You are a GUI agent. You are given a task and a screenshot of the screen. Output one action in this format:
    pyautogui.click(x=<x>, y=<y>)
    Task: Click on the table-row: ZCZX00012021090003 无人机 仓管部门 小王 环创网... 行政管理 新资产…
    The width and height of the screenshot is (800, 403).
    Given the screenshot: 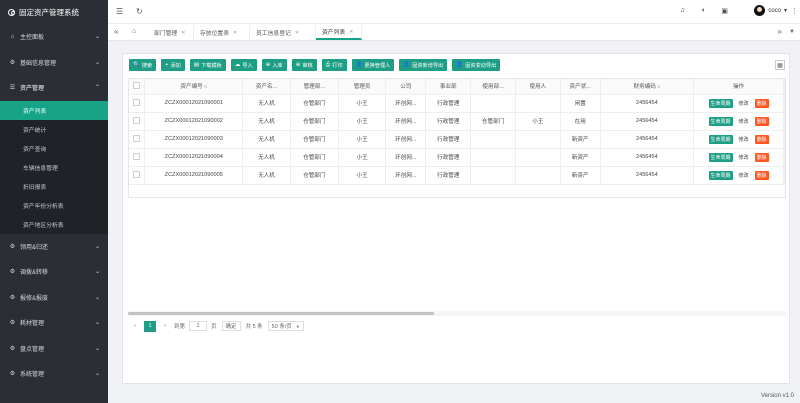 What is the action you would take?
    pyautogui.click(x=457, y=139)
    